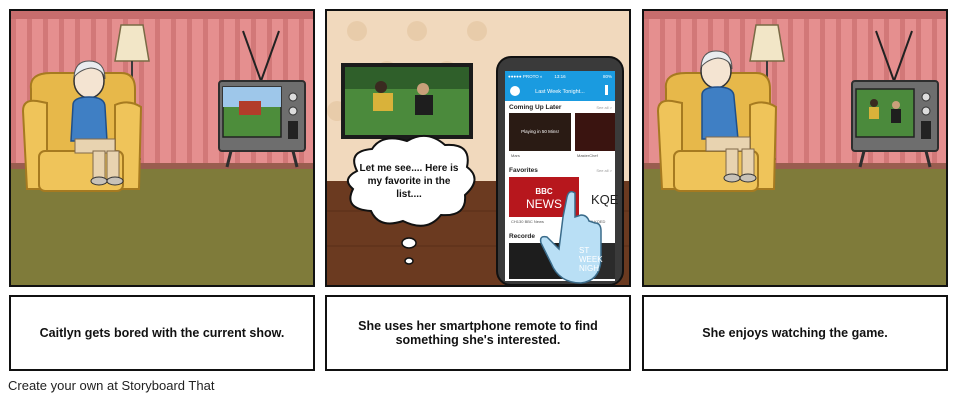  I want to click on kqed-text: KQE, so click(605, 199).